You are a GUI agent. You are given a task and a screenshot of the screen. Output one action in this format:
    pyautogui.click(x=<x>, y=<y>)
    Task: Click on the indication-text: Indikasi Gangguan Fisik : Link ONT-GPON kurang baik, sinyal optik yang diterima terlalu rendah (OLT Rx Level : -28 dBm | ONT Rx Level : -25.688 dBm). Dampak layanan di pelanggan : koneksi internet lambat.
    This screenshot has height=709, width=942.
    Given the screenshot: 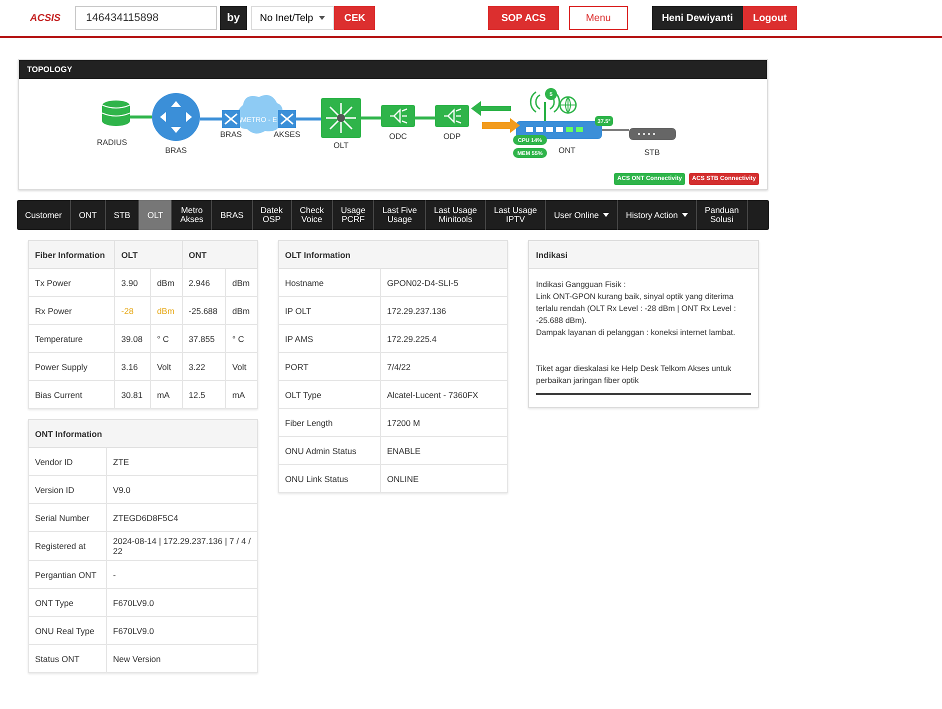 What is the action you would take?
    pyautogui.click(x=636, y=309)
    